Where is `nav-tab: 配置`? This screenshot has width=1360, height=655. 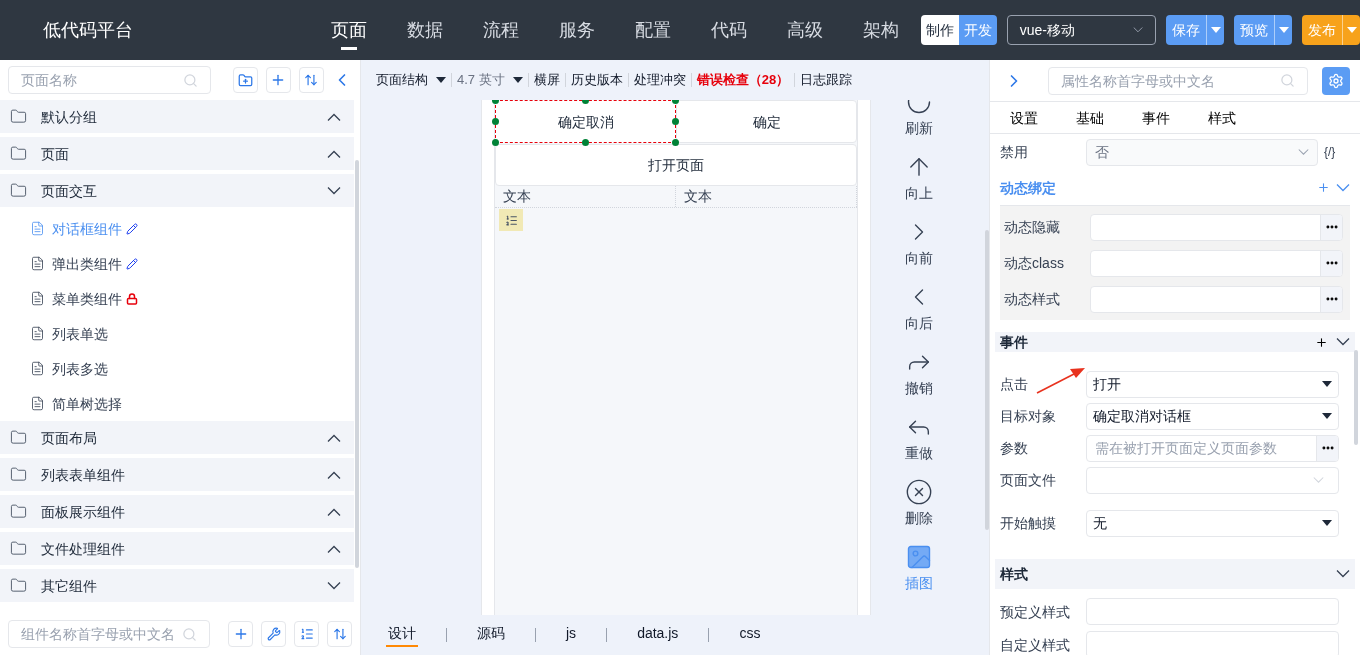 nav-tab: 配置 is located at coordinates (653, 30).